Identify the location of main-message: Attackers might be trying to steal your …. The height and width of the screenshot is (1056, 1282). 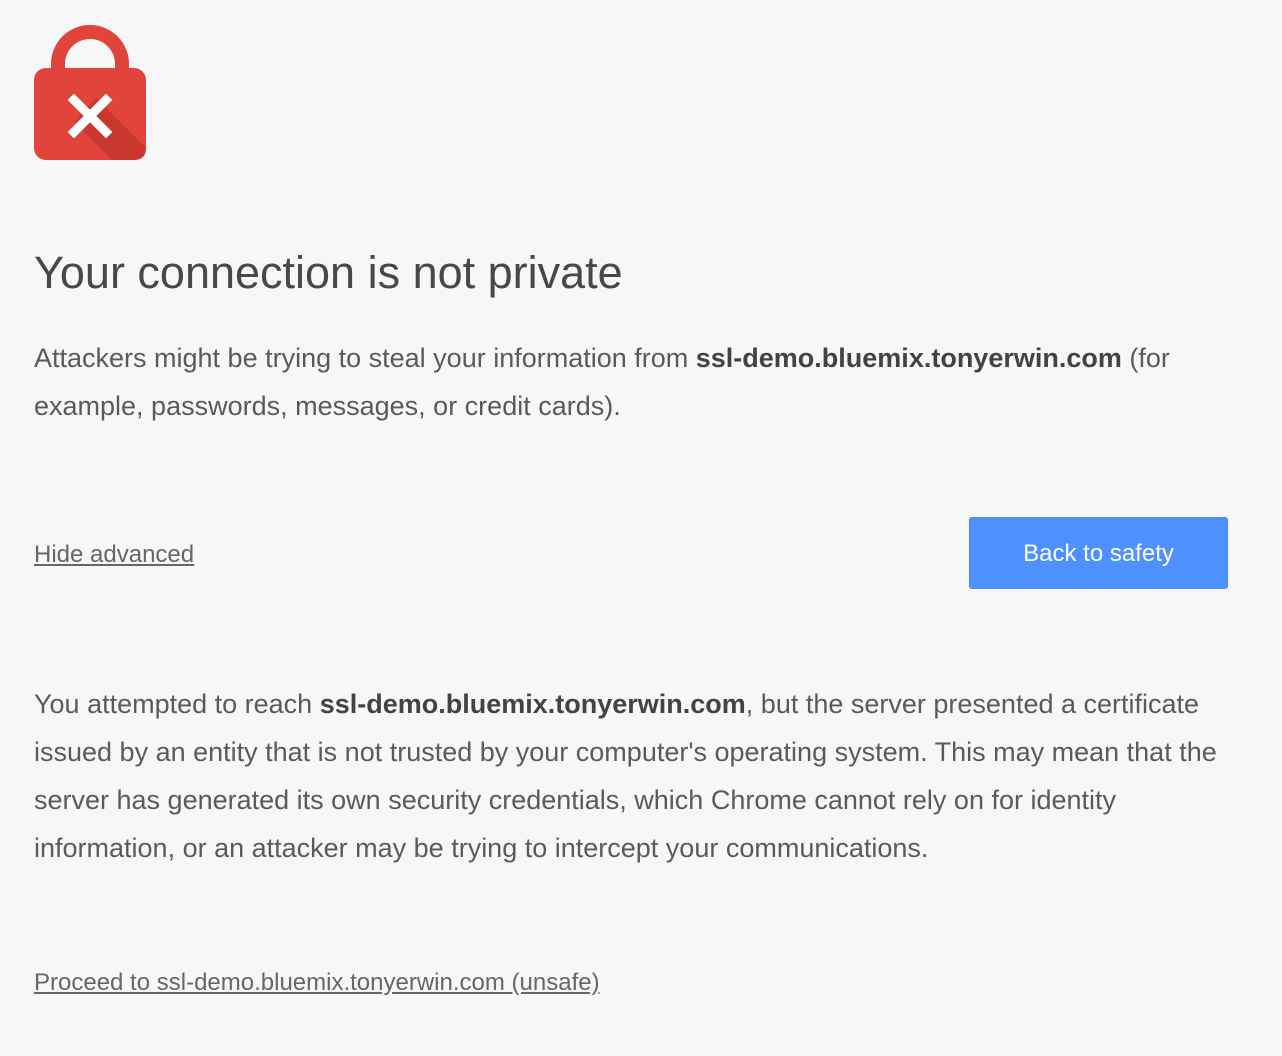
(614, 382).